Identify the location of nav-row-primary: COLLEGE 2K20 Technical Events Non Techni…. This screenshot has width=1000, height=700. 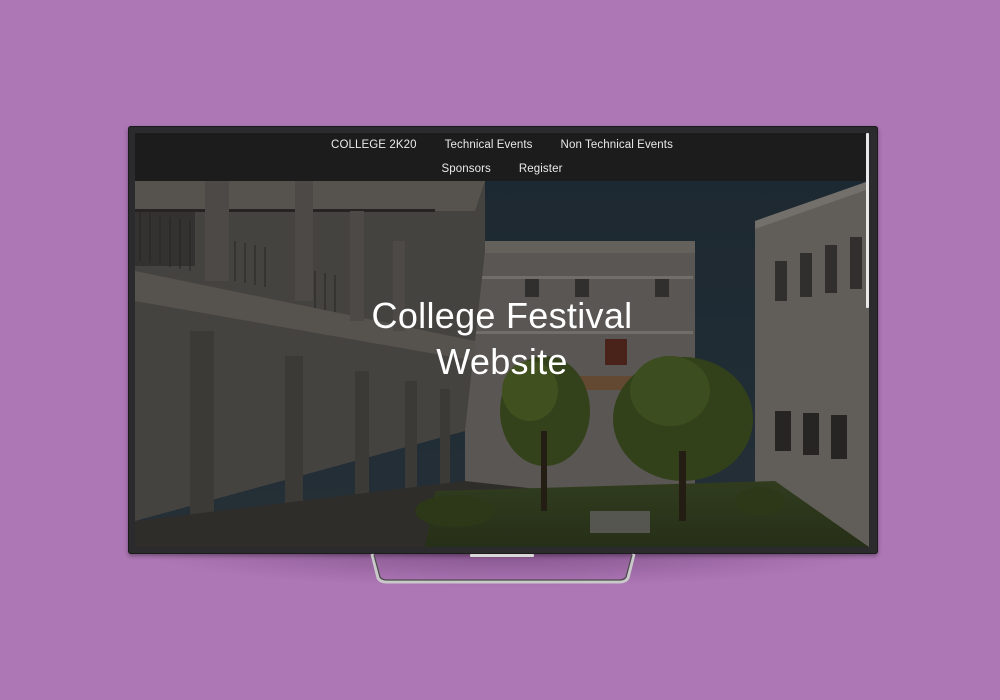
(502, 145).